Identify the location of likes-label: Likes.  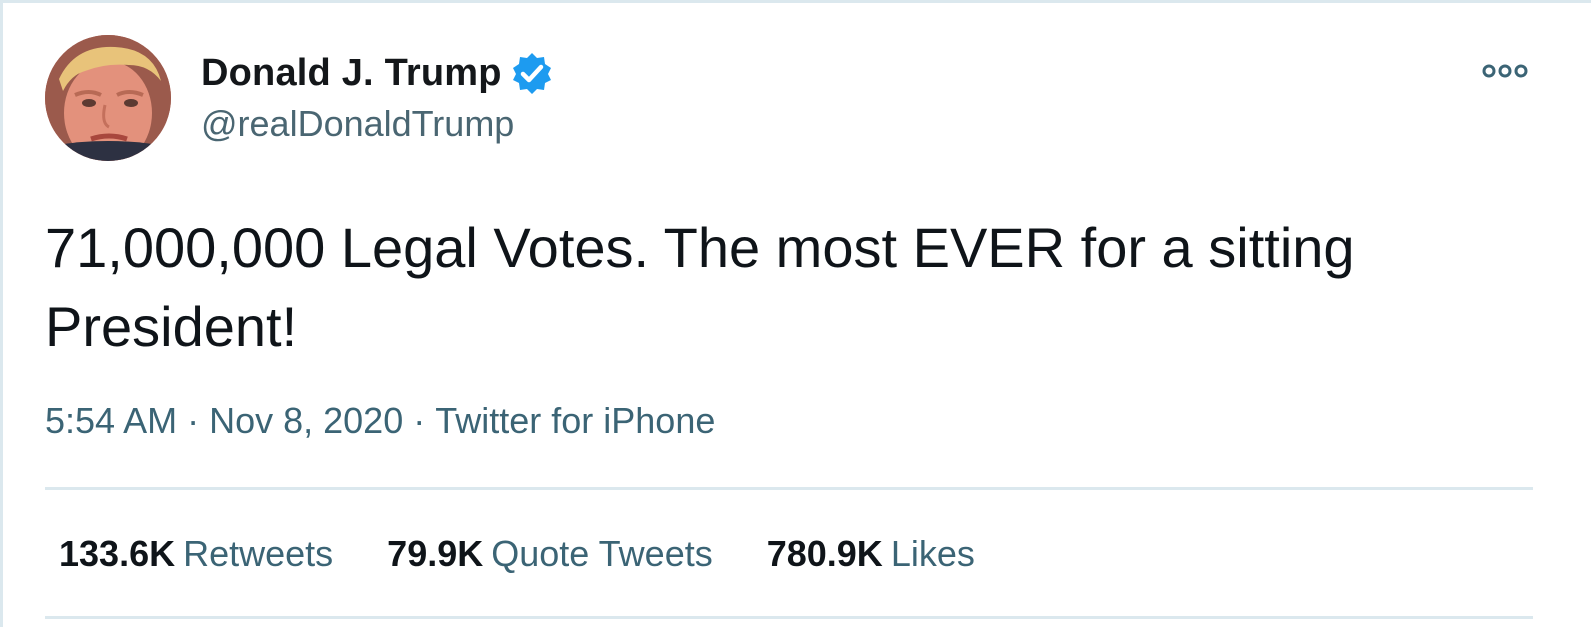
(932, 553).